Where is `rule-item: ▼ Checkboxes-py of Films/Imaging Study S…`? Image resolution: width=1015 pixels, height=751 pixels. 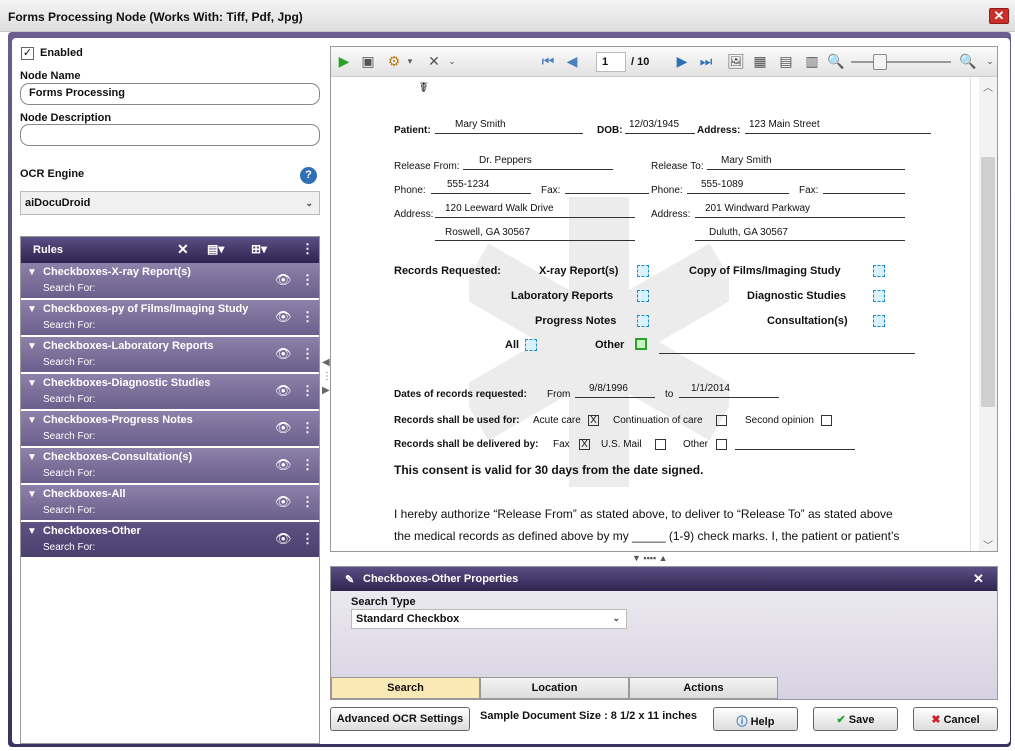
rule-item: ▼ Checkboxes-py of Films/Imaging Study S… is located at coordinates (170, 318).